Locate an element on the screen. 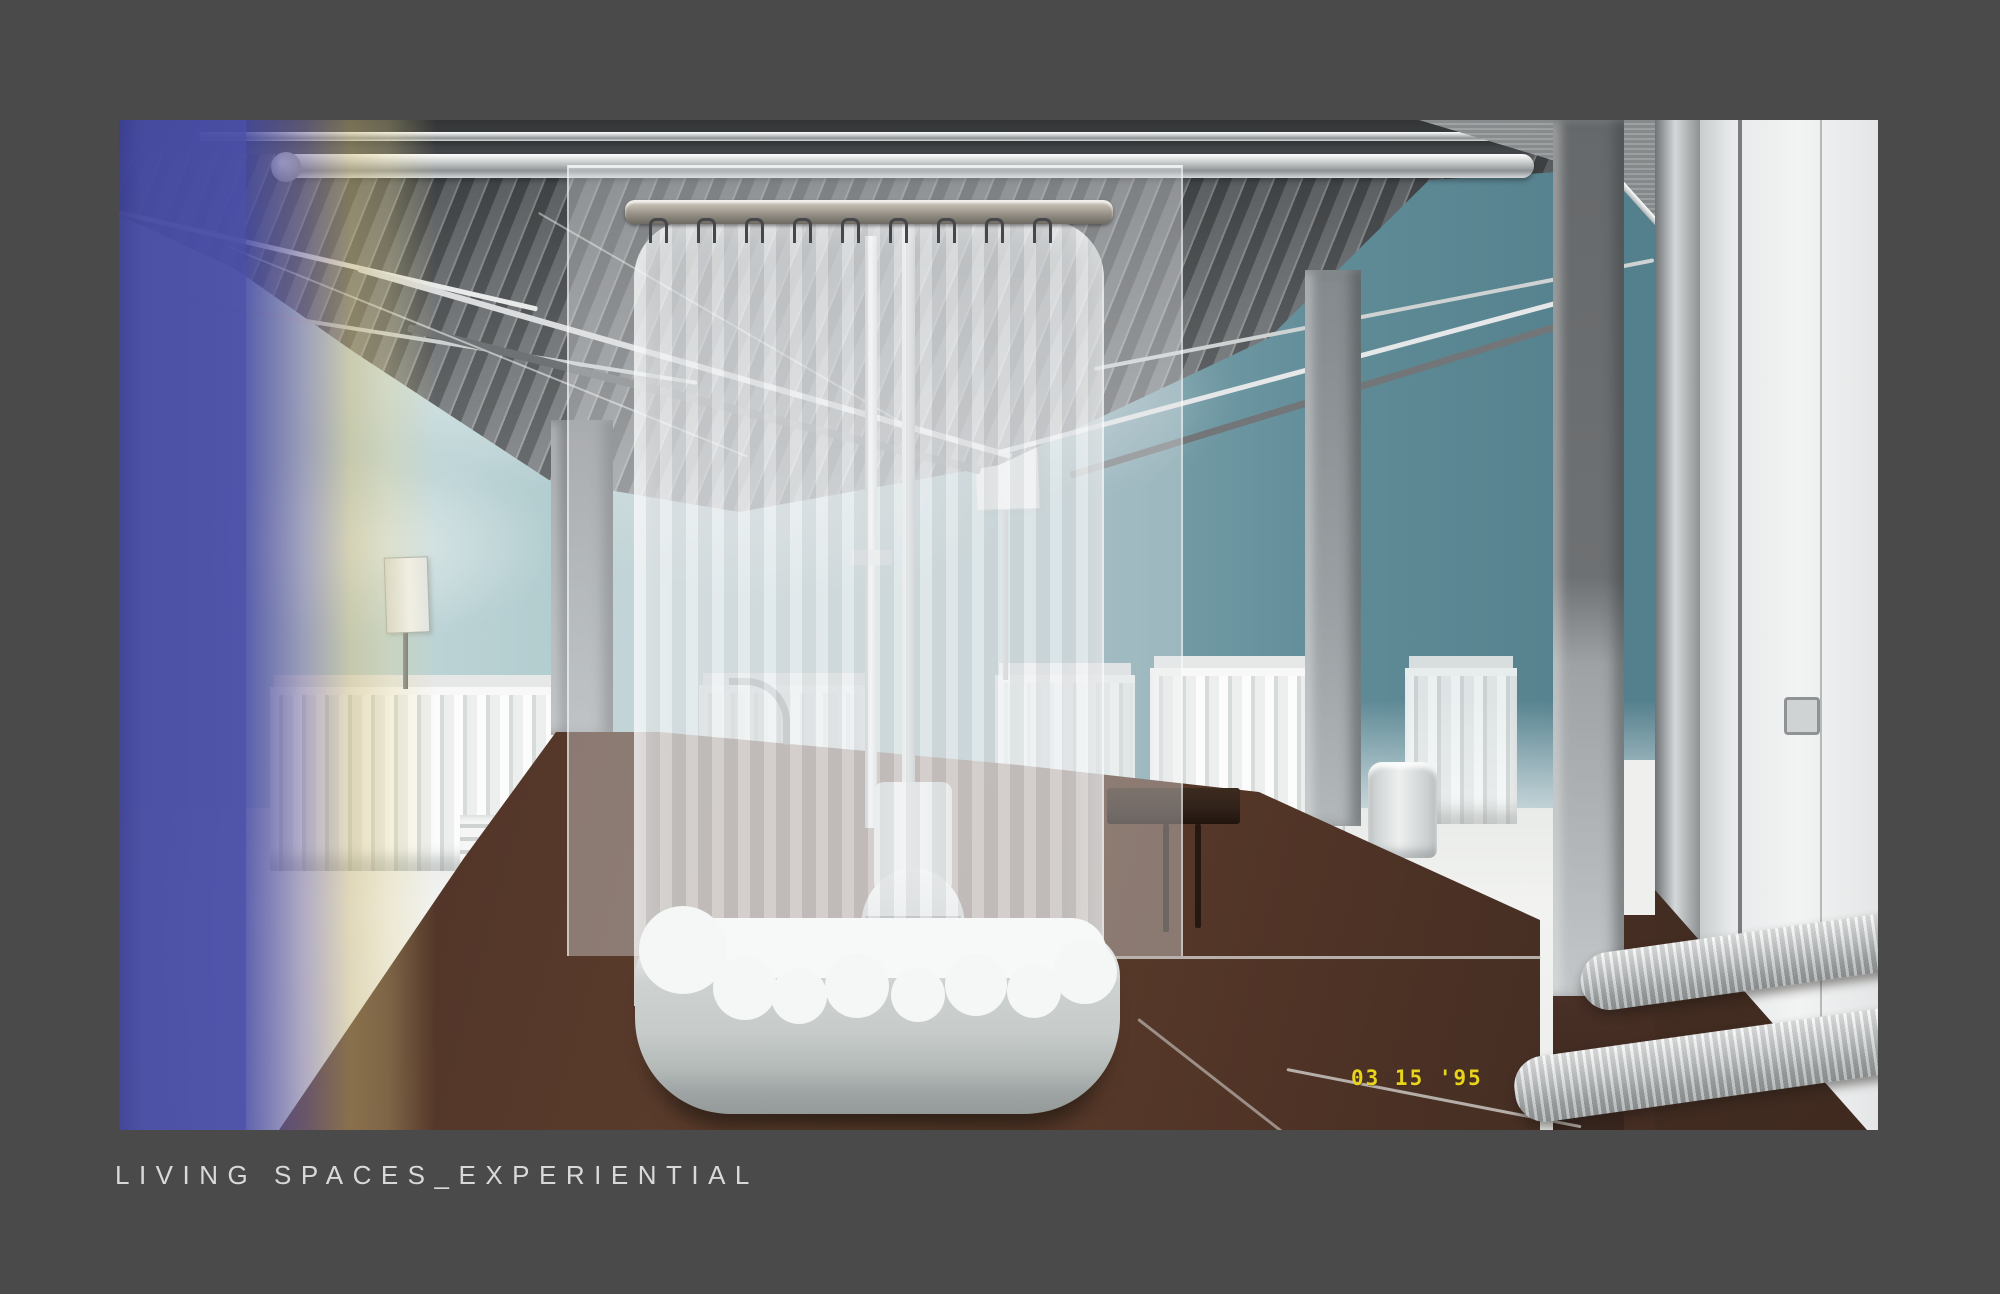  floor-seam is located at coordinates (1323, 957).